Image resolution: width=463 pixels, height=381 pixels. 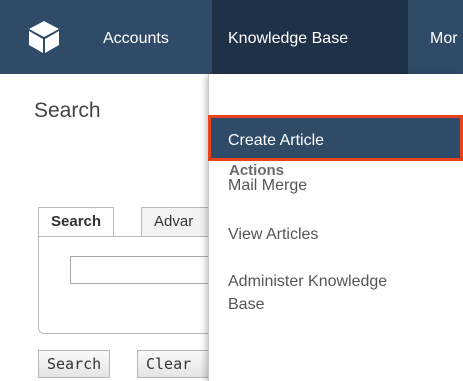 I want to click on search-input, so click(x=145, y=270).